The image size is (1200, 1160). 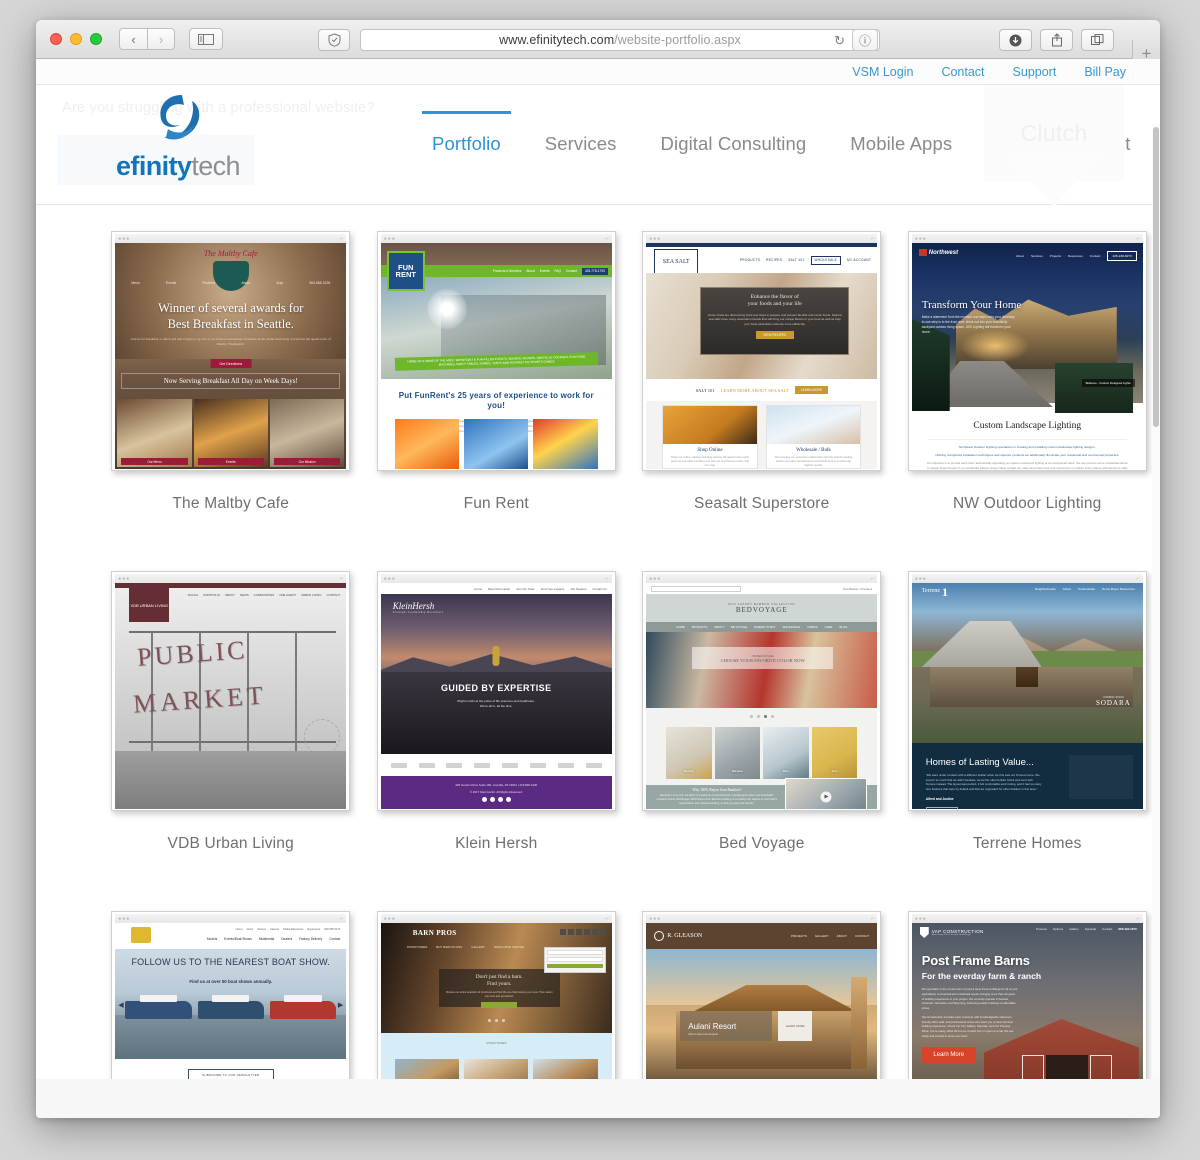 What do you see at coordinates (1074, 929) in the screenshot?
I see `vp-nav-gallery: Gallery` at bounding box center [1074, 929].